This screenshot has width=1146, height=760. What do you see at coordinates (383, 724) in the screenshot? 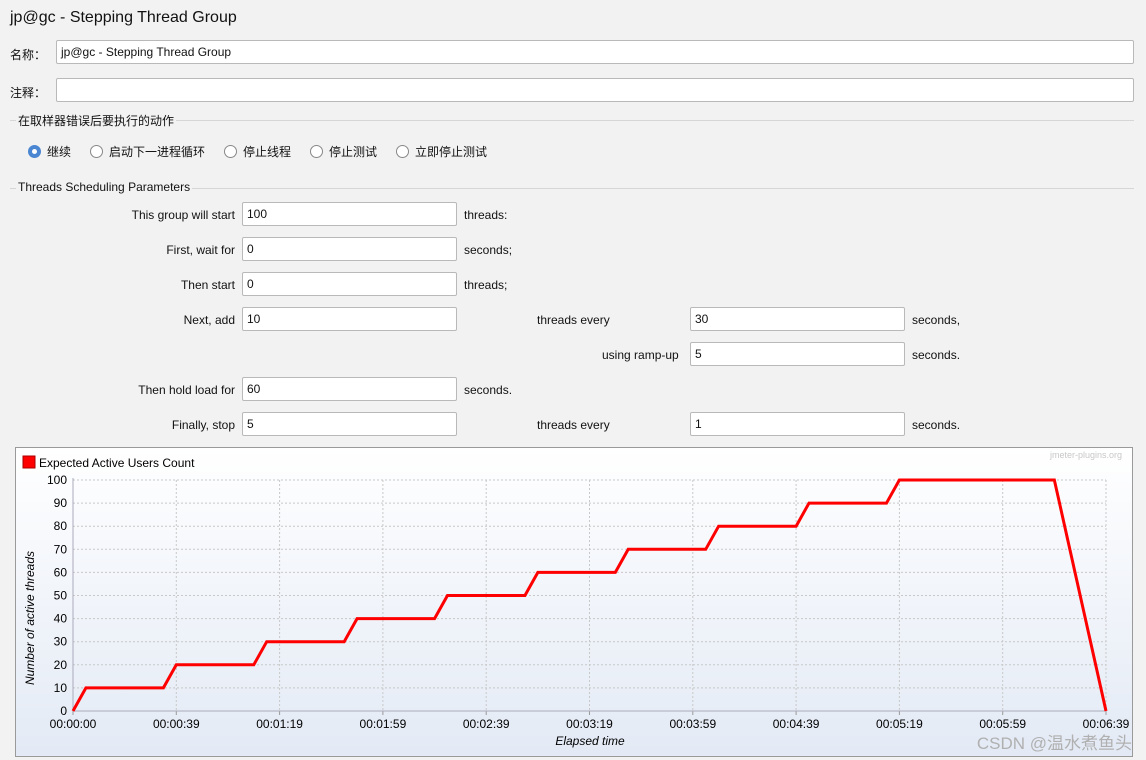
I see `x-tick-label: 00:01:59` at bounding box center [383, 724].